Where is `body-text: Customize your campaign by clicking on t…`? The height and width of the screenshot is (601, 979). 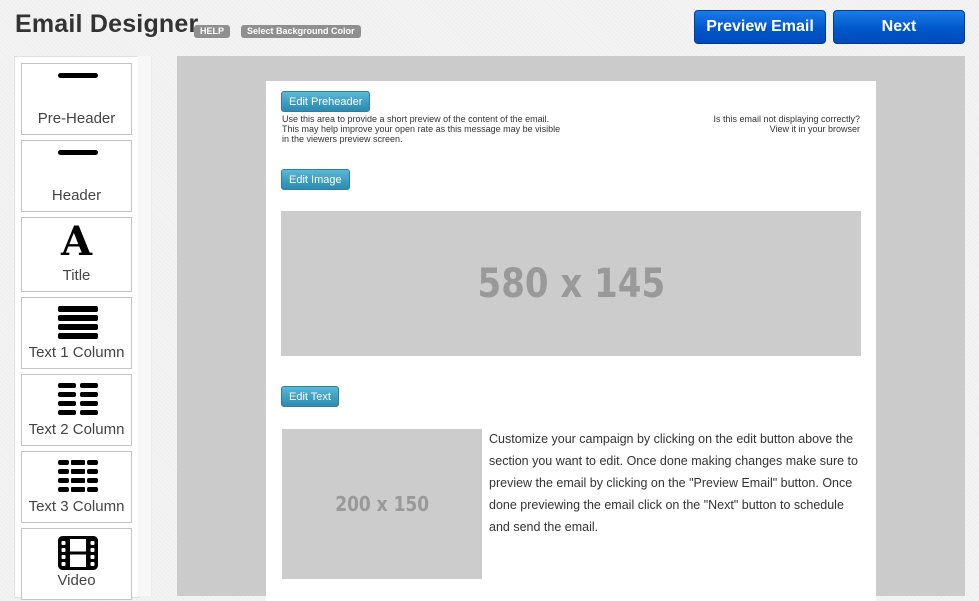 body-text: Customize your campaign by clicking on t… is located at coordinates (673, 483).